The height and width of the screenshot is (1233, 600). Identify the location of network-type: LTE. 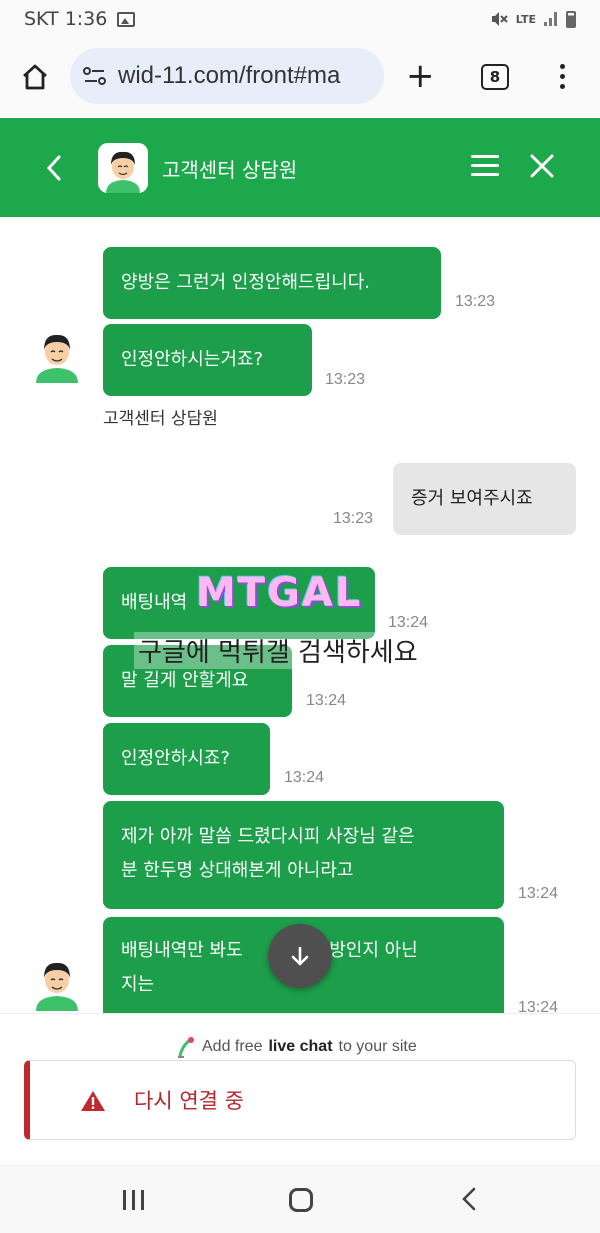
(525, 19).